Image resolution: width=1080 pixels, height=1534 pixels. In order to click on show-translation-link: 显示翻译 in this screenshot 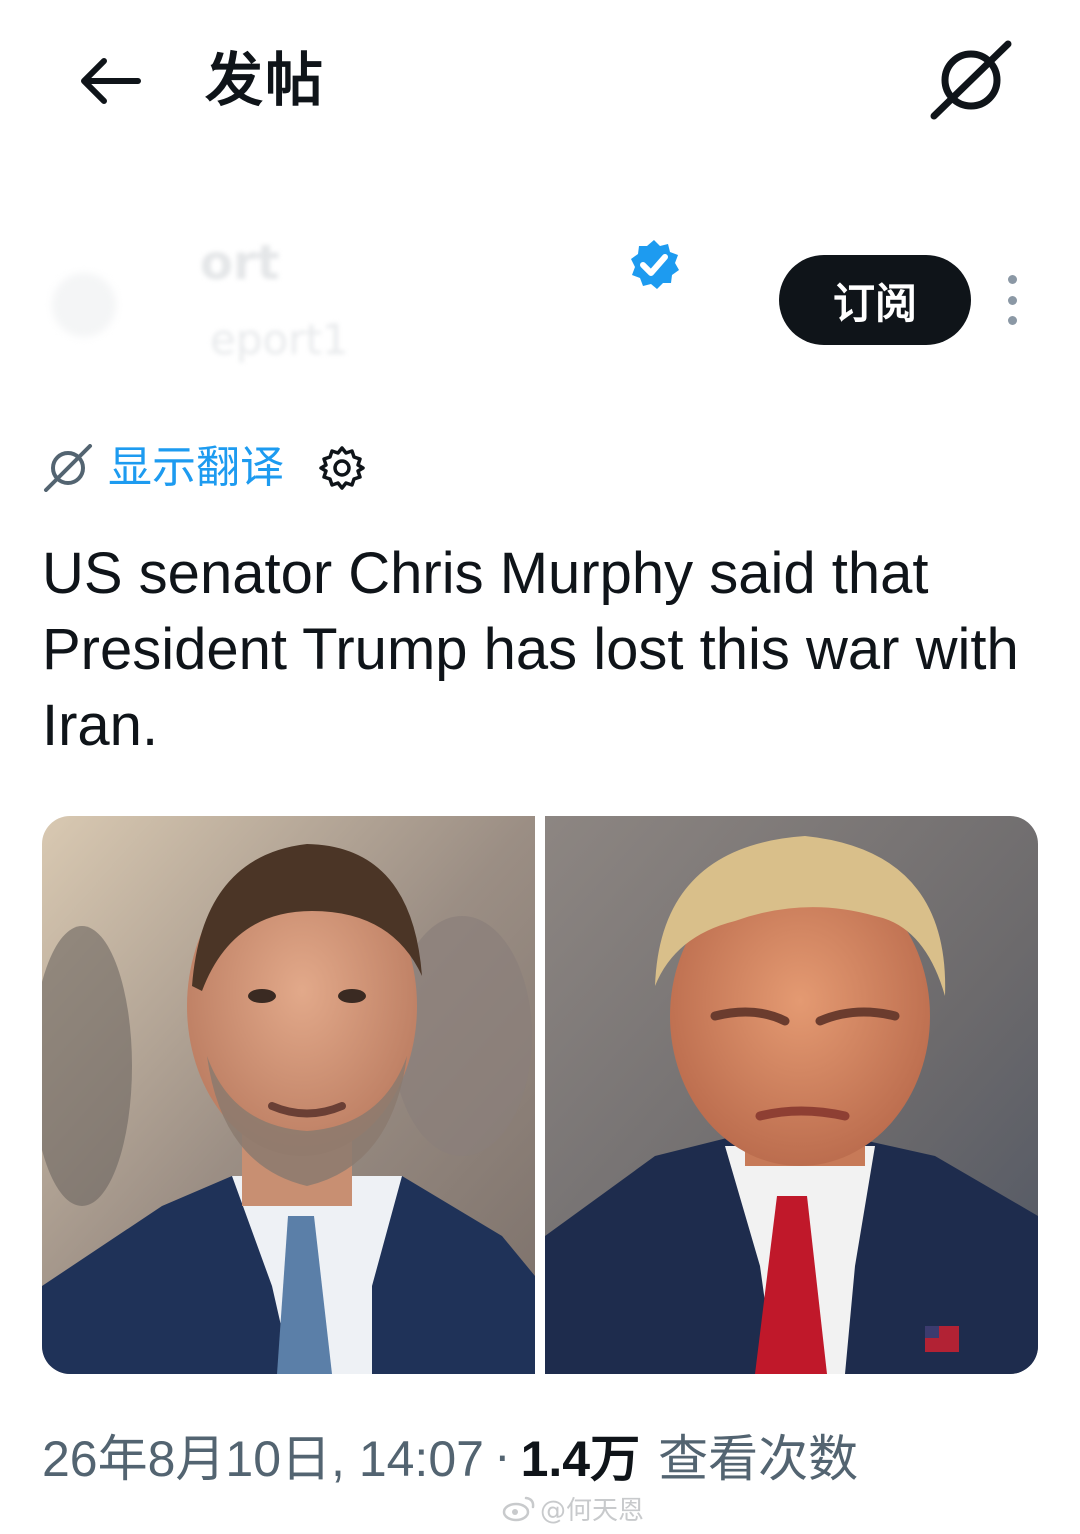, I will do `click(196, 468)`.